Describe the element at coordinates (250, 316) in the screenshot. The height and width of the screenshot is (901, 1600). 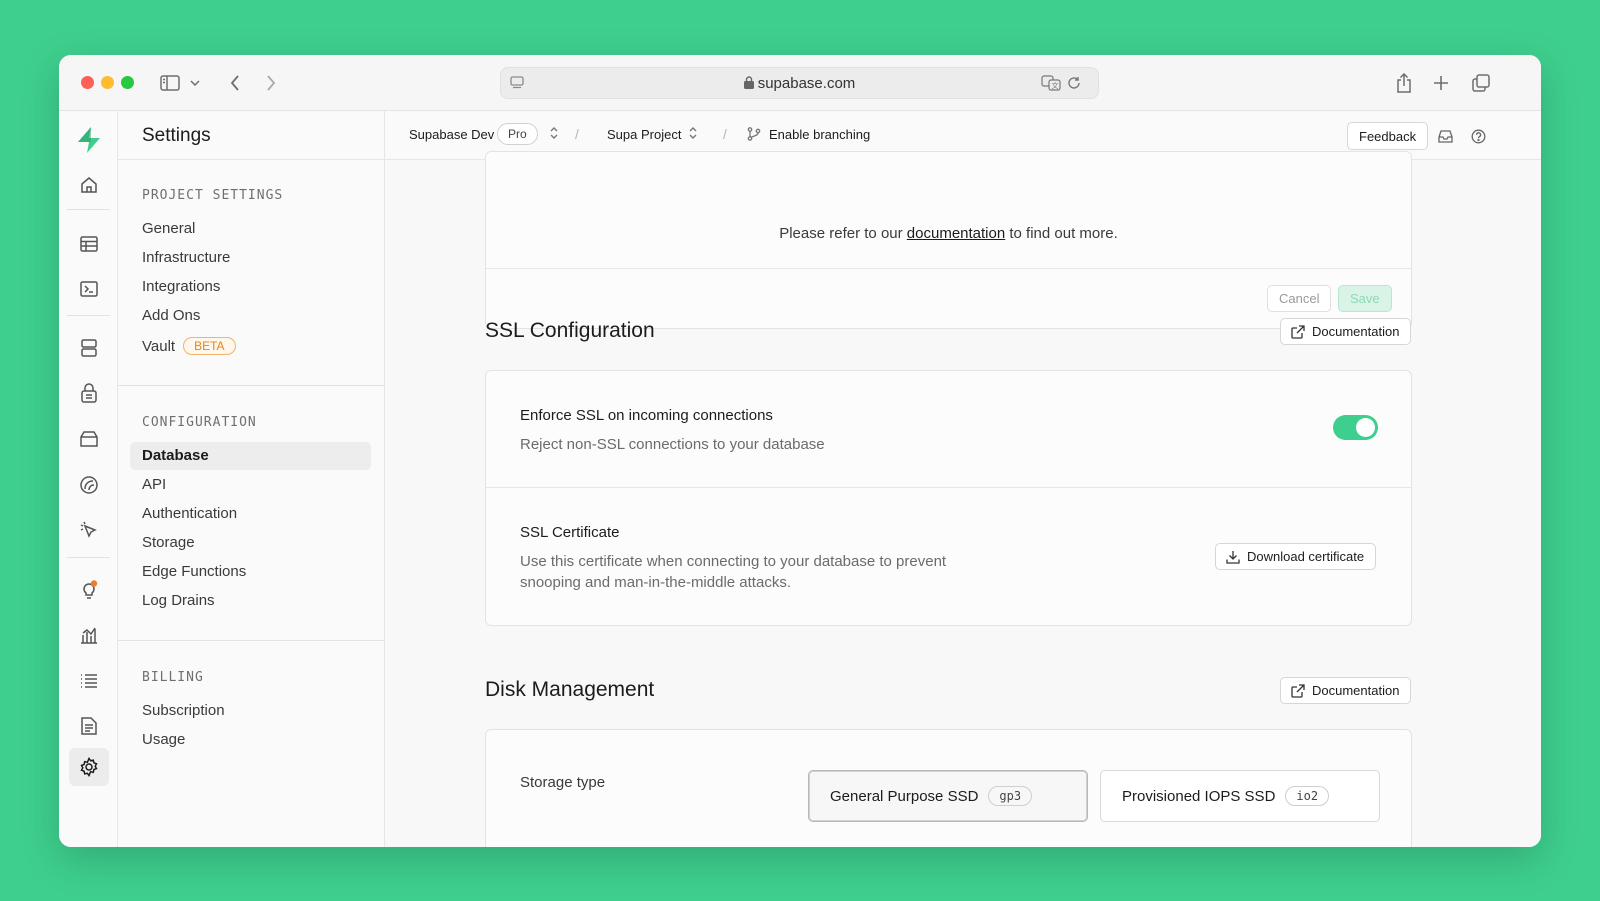
I see `sidebar-item-add-ons: Add Ons` at that location.